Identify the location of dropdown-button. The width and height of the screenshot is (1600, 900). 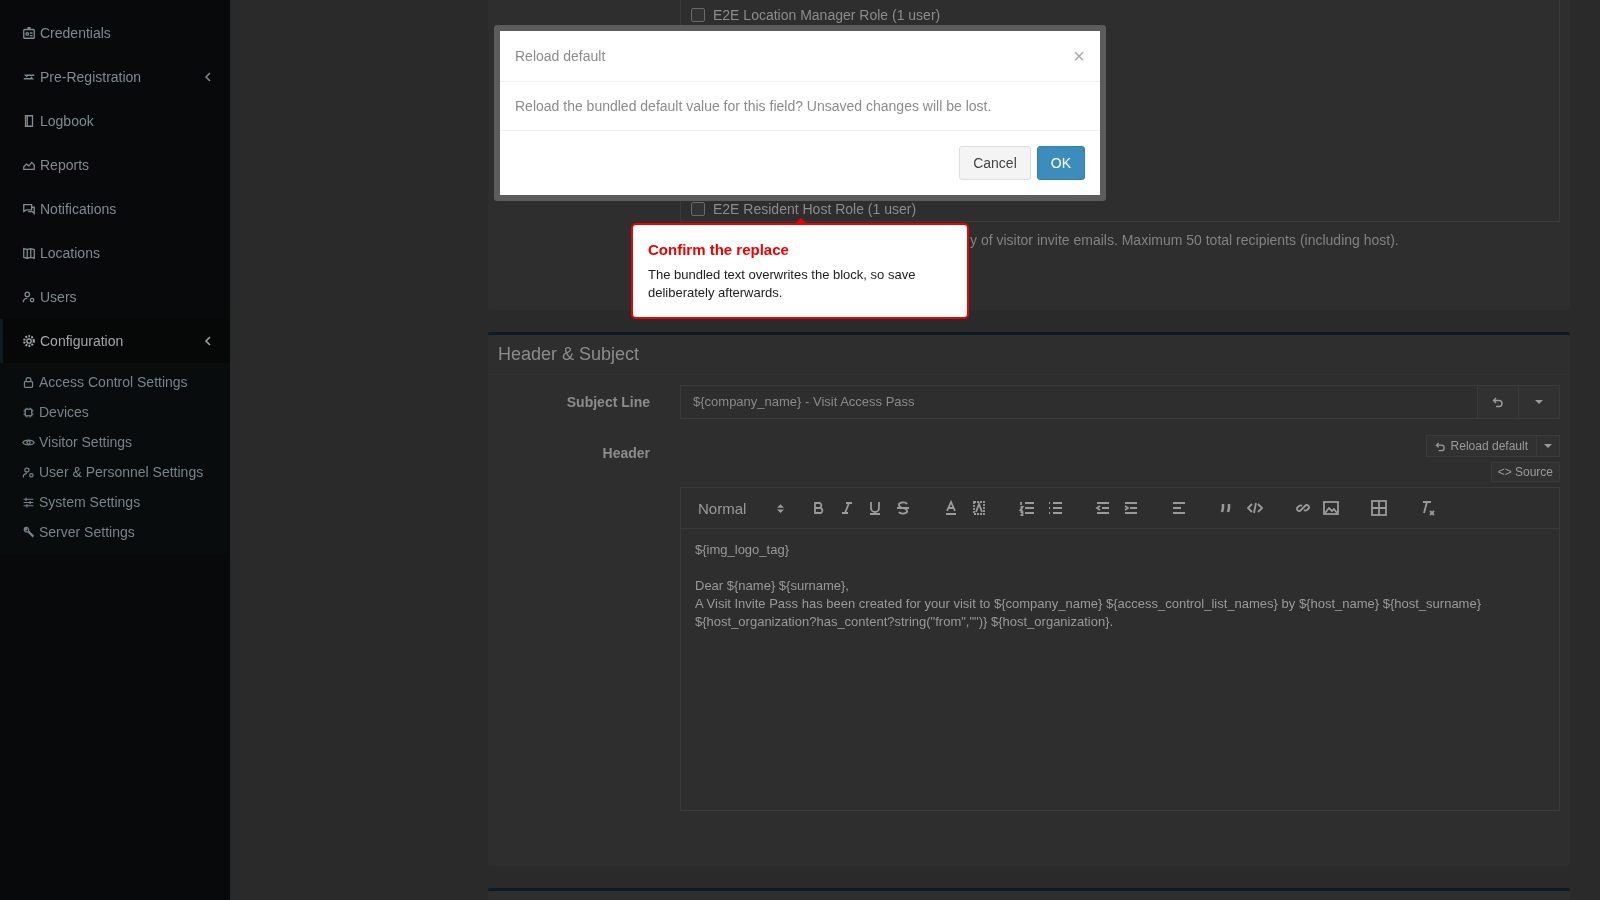
(1548, 446).